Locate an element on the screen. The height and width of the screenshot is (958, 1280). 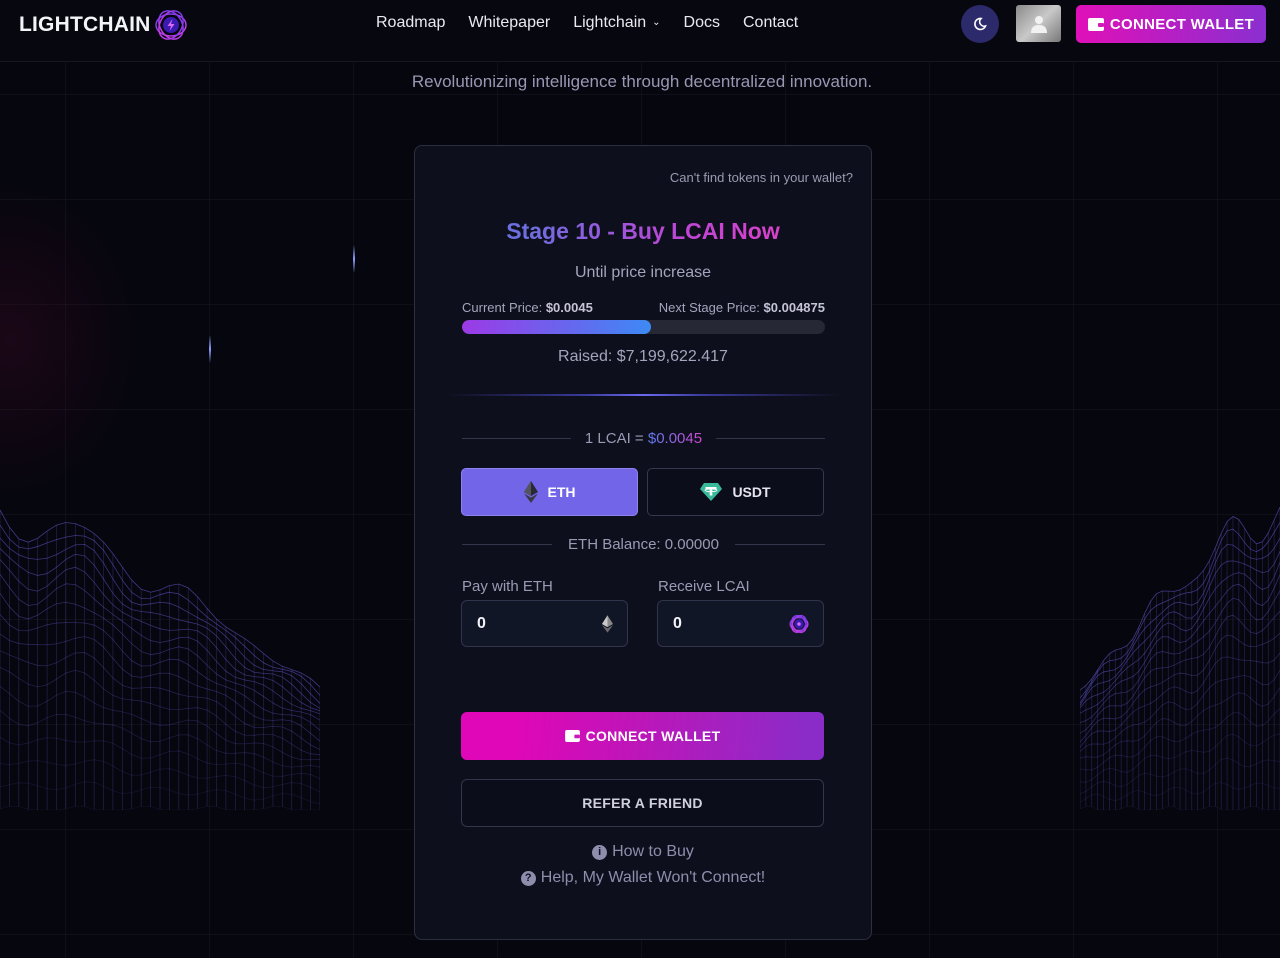
rate-value: $0.0045 is located at coordinates (675, 438).